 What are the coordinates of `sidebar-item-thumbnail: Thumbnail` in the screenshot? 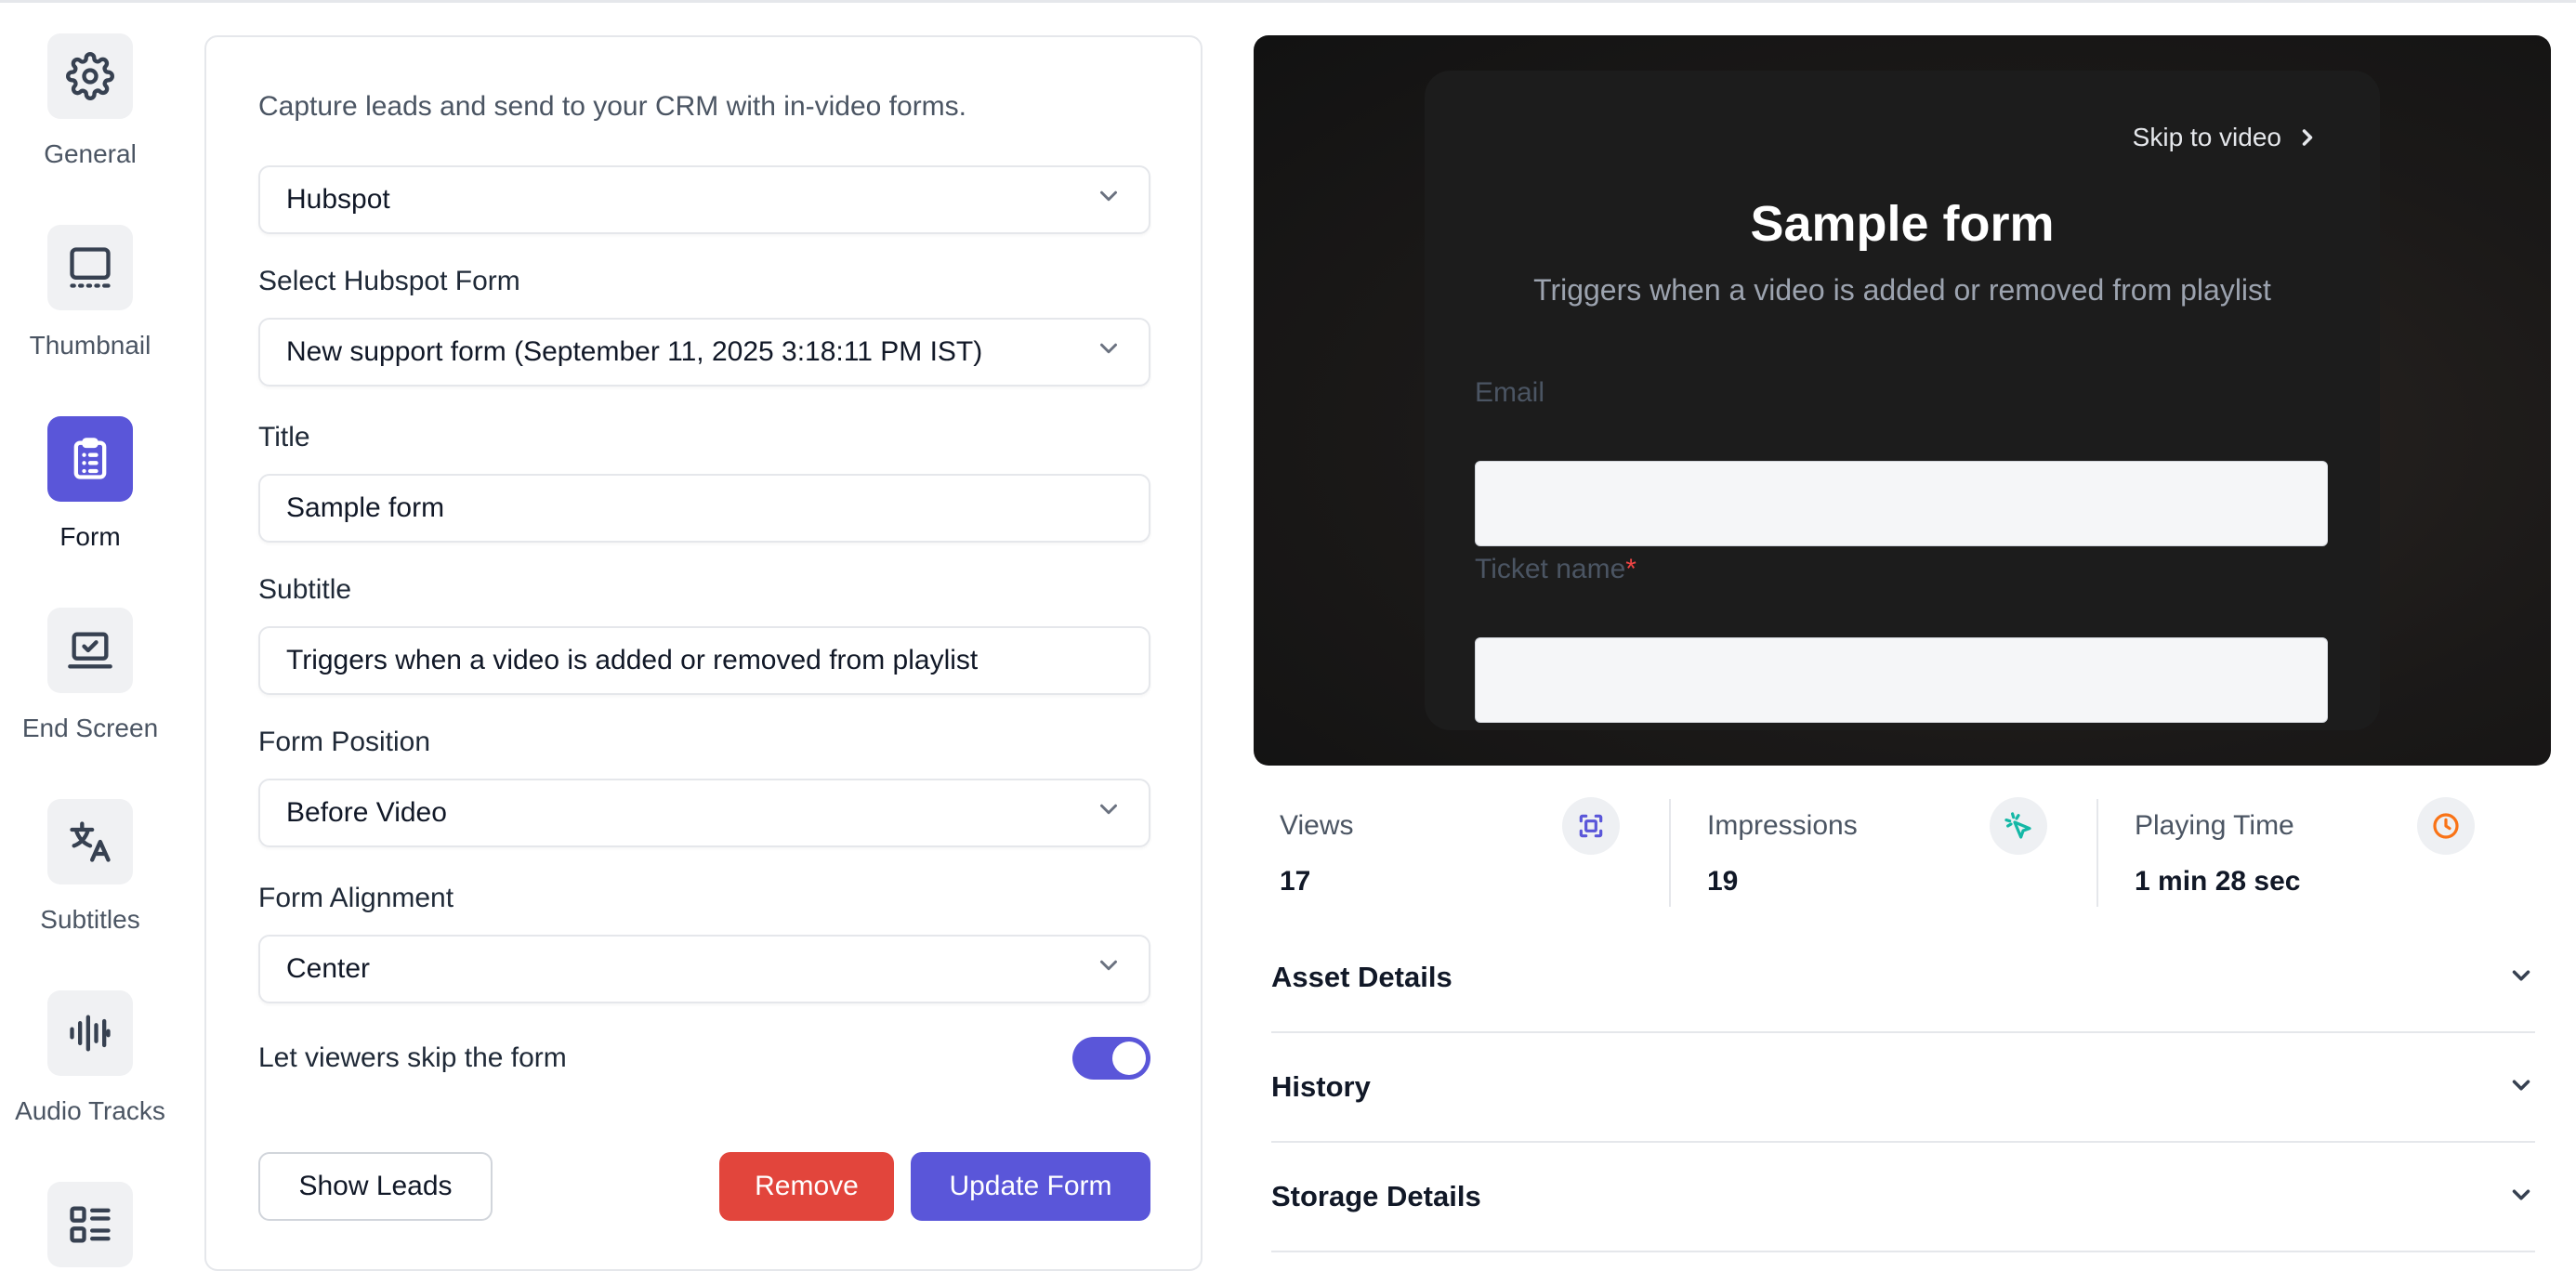 It's located at (90, 292).